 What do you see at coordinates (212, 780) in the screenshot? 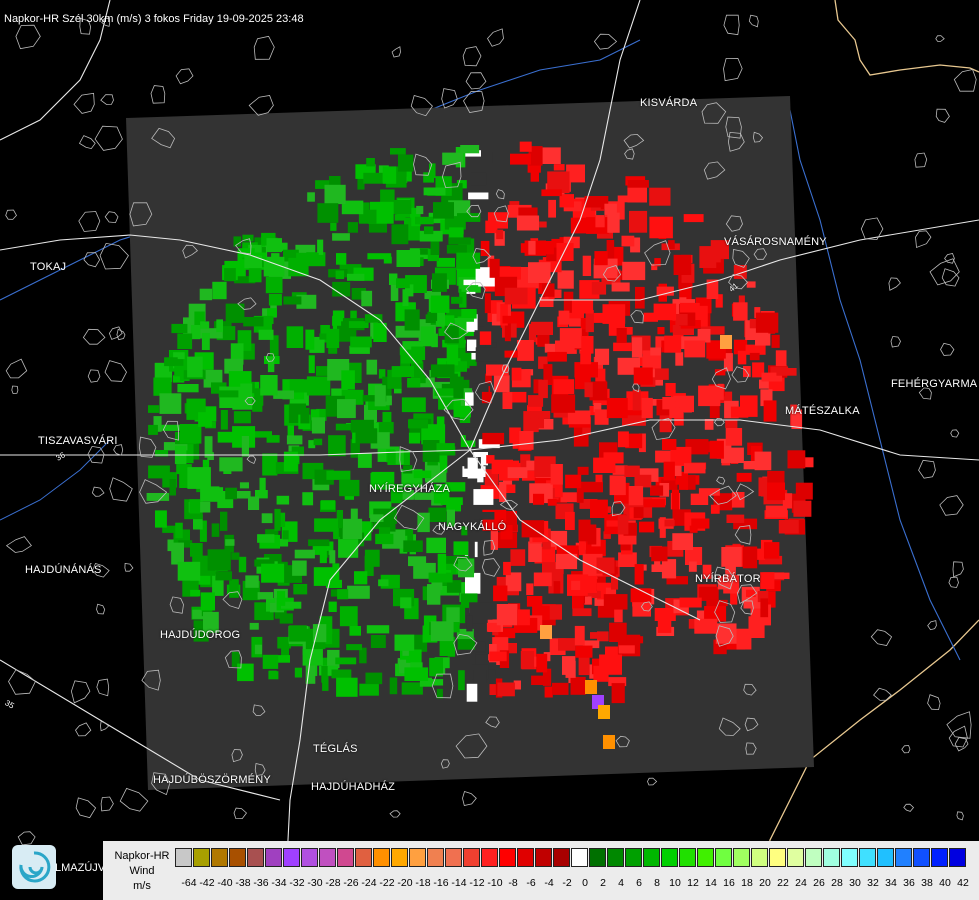
I see `city-label-hajduboszormeny: HAJDÚBÖSZÖRMÉNY` at bounding box center [212, 780].